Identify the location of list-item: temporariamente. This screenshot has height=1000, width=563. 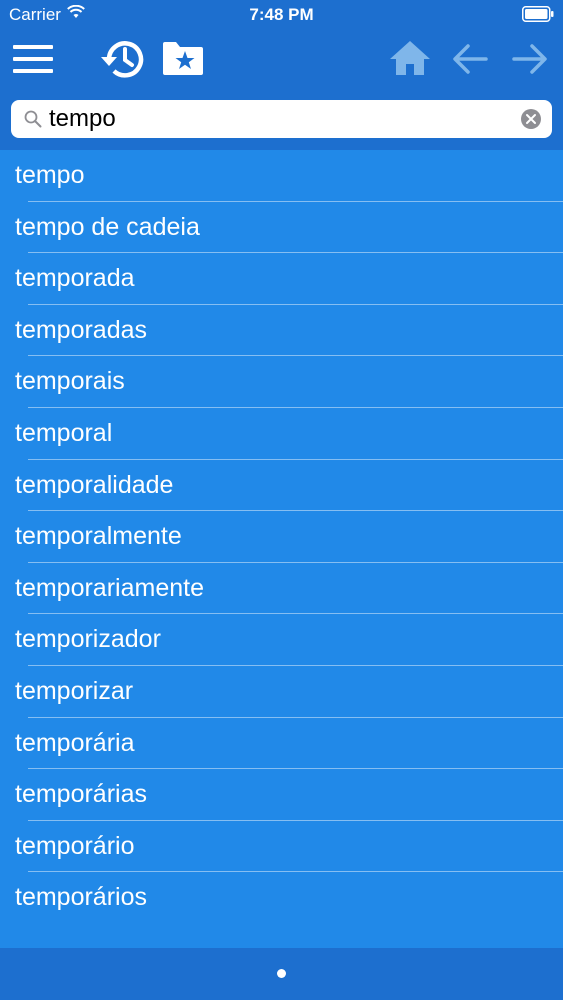
(281, 589).